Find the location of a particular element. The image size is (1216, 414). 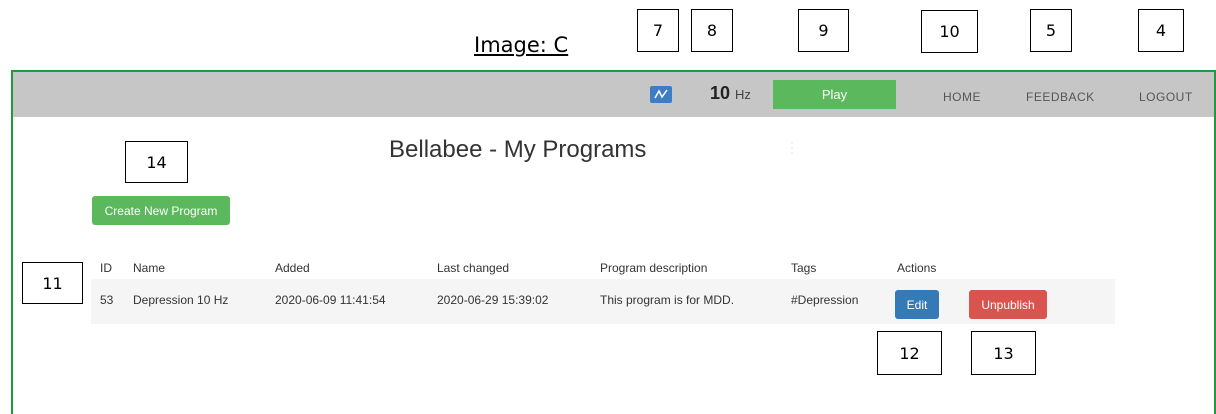

create-new-program-button: Create New Program is located at coordinates (161, 210).